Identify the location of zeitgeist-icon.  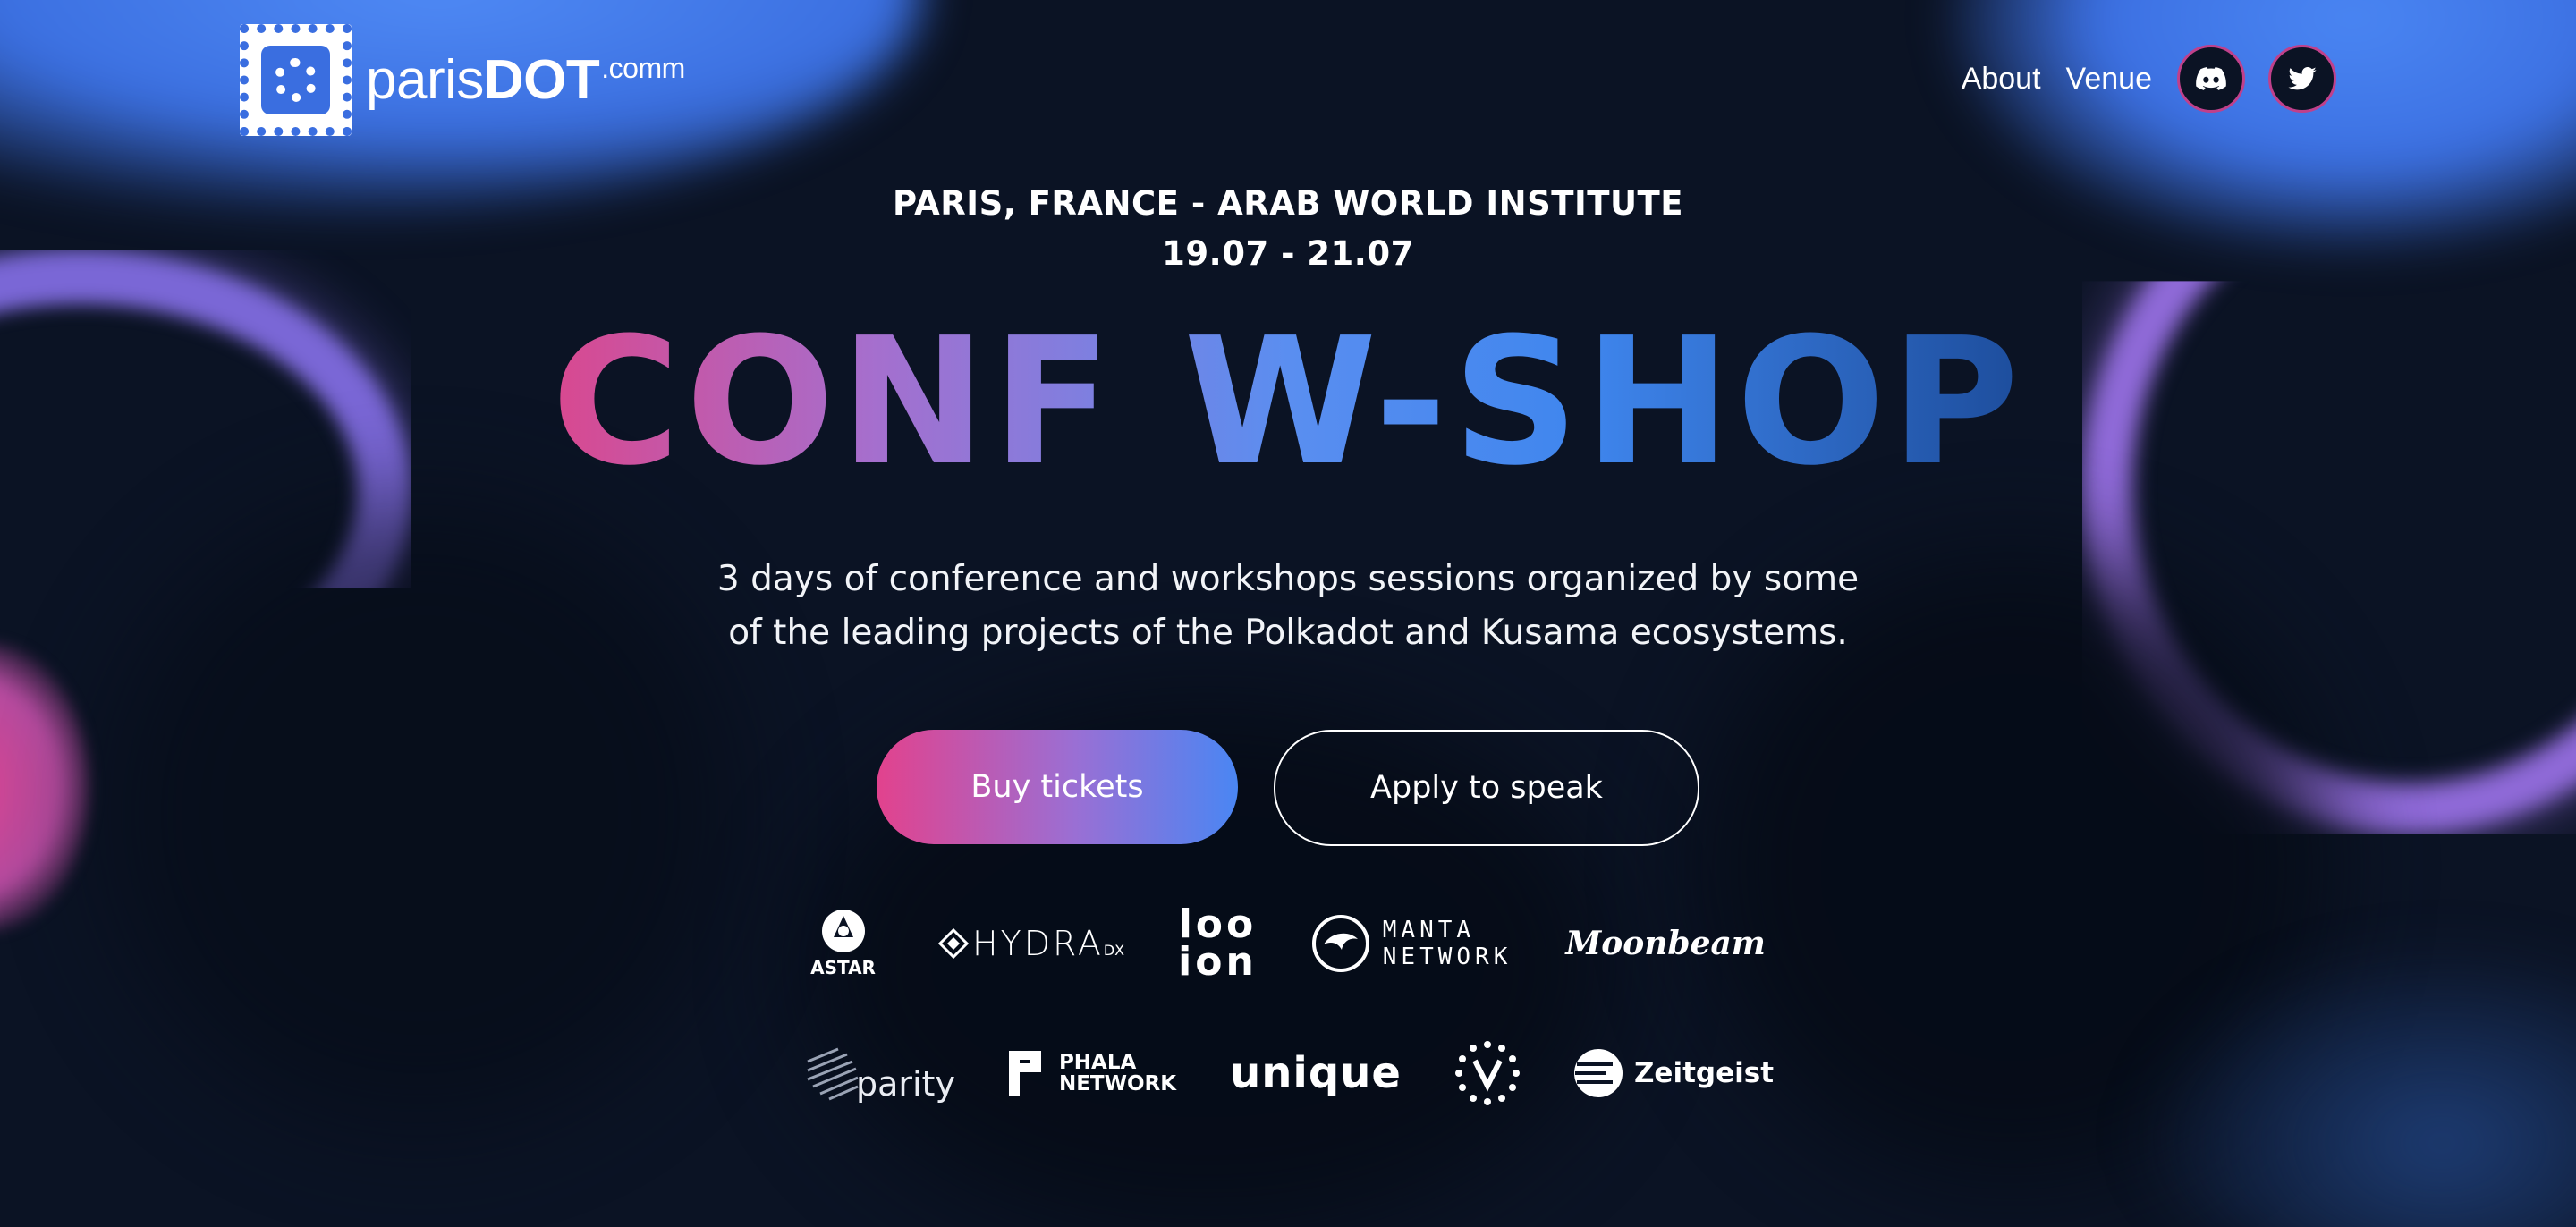
(1598, 1073).